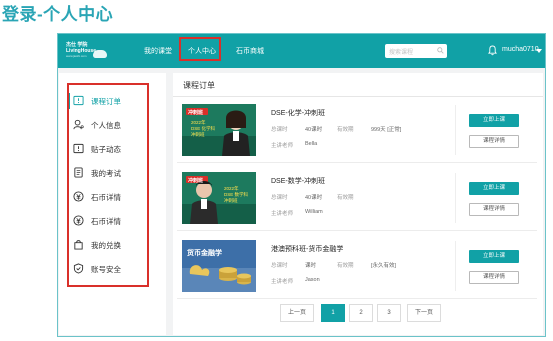 The width and height of the screenshot is (553, 341). I want to click on sidebar-item-label: 我的考试, so click(106, 173).